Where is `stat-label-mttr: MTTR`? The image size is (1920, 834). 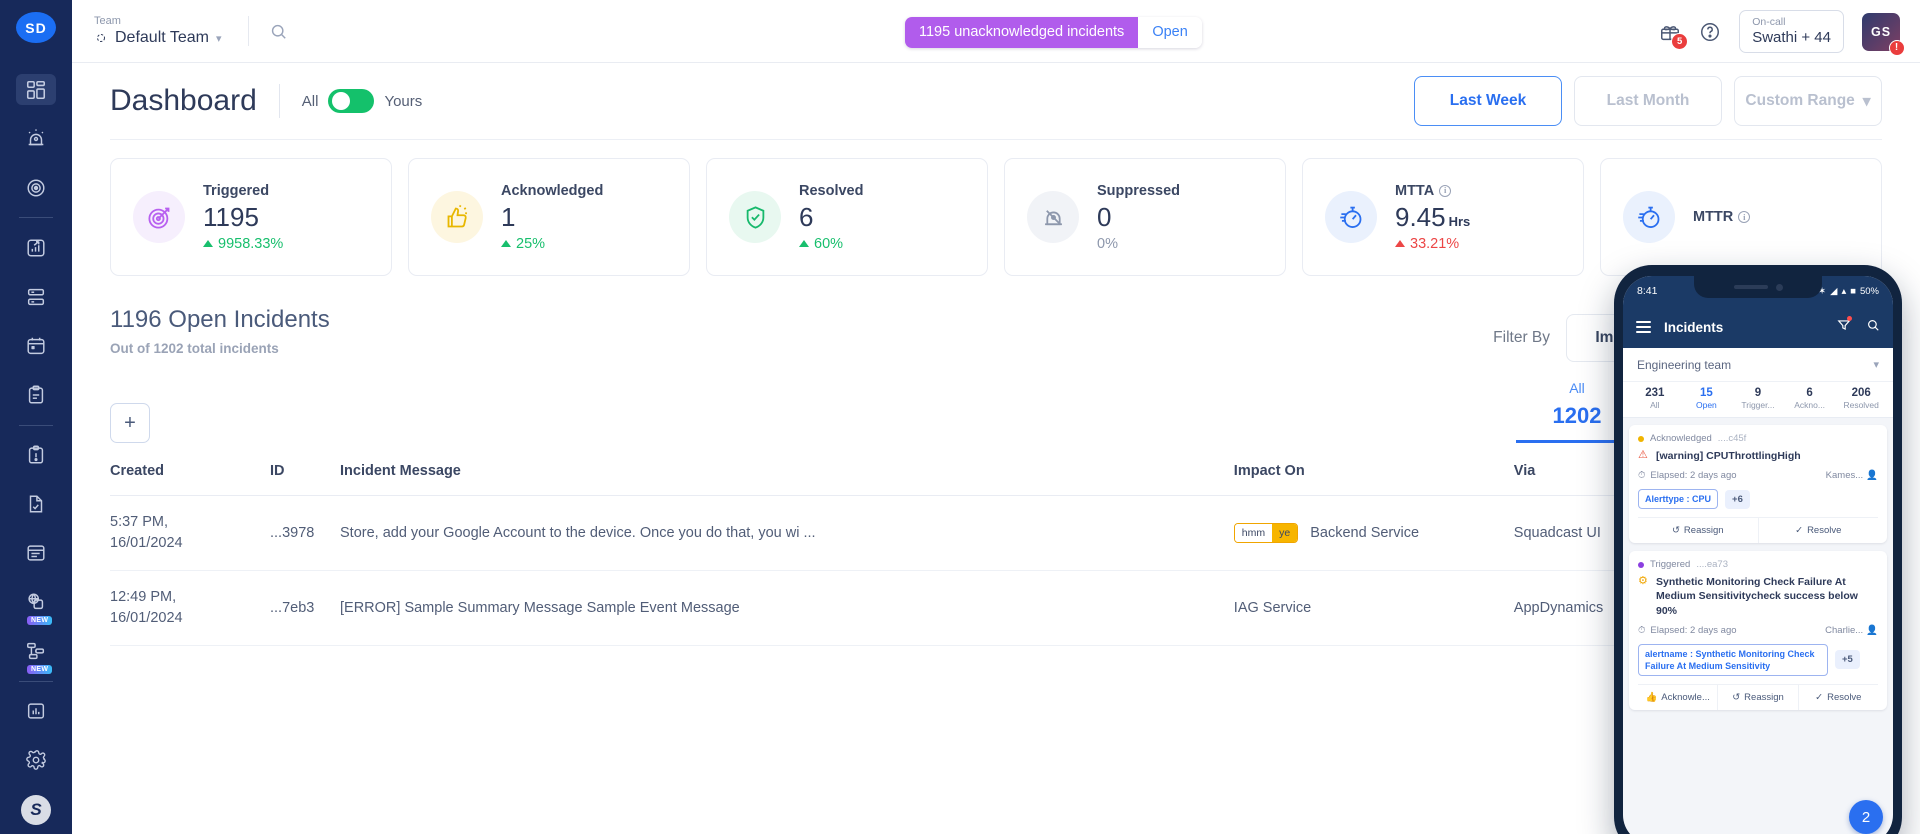
stat-label-mttr: MTTR is located at coordinates (1713, 217).